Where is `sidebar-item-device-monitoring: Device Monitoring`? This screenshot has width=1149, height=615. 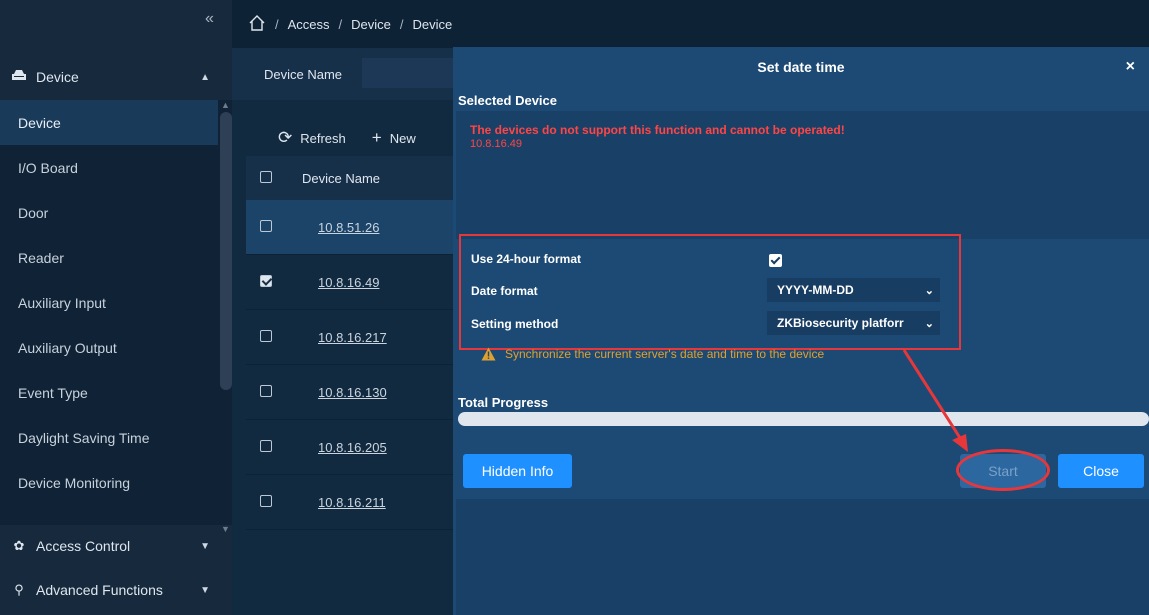 sidebar-item-device-monitoring: Device Monitoring is located at coordinates (116, 482).